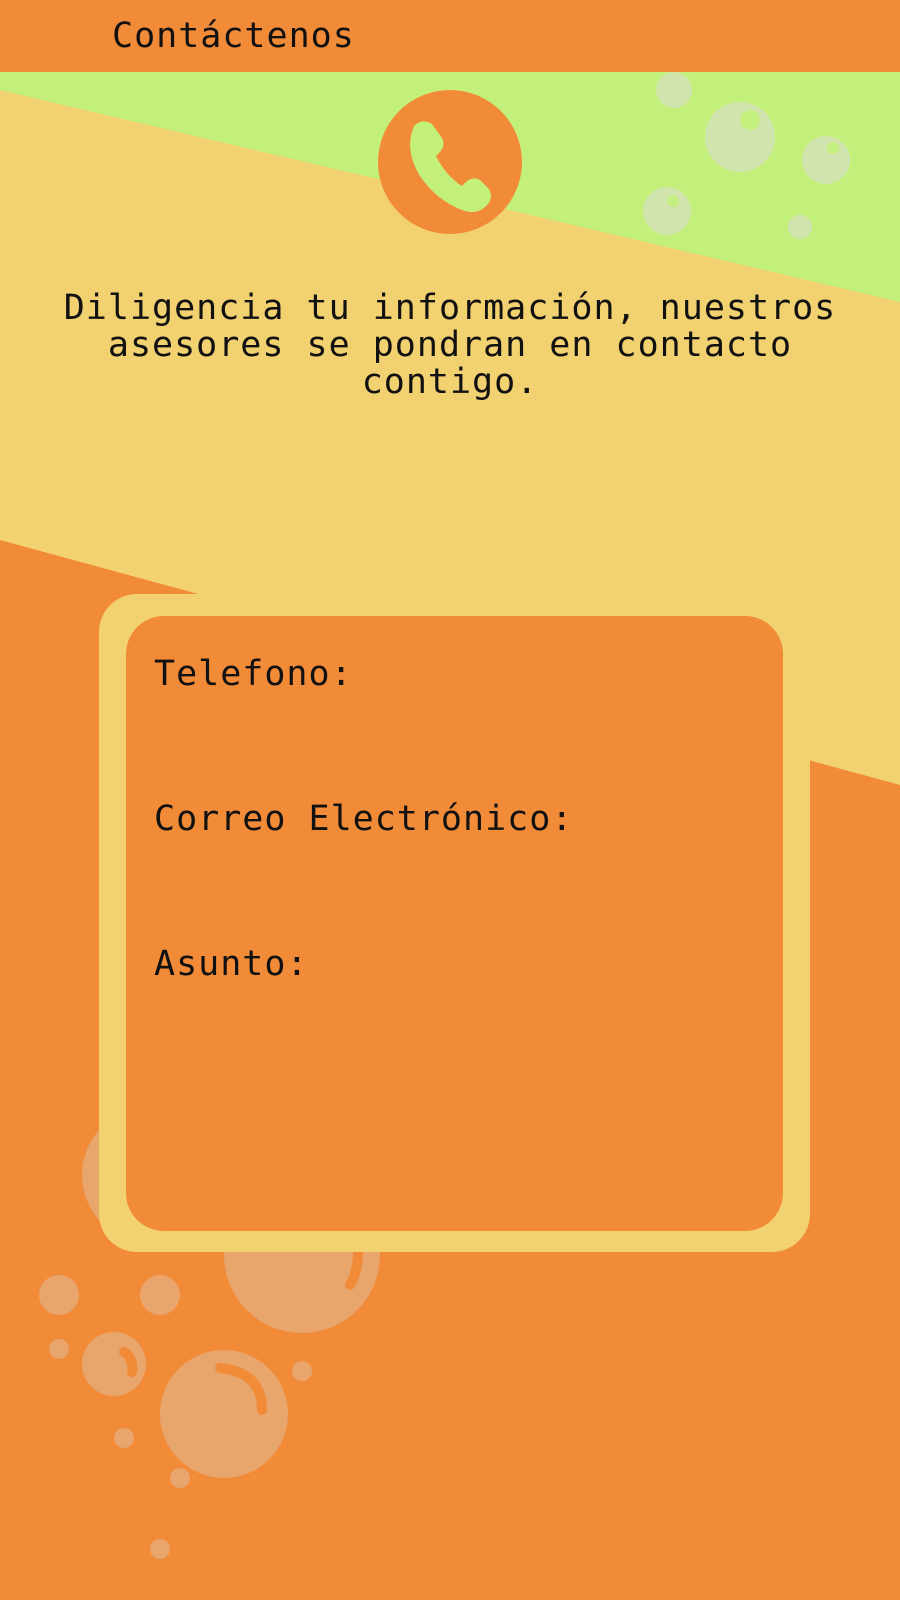 The width and height of the screenshot is (900, 1600). What do you see at coordinates (233, 36) in the screenshot?
I see `page-title: Contáctenos` at bounding box center [233, 36].